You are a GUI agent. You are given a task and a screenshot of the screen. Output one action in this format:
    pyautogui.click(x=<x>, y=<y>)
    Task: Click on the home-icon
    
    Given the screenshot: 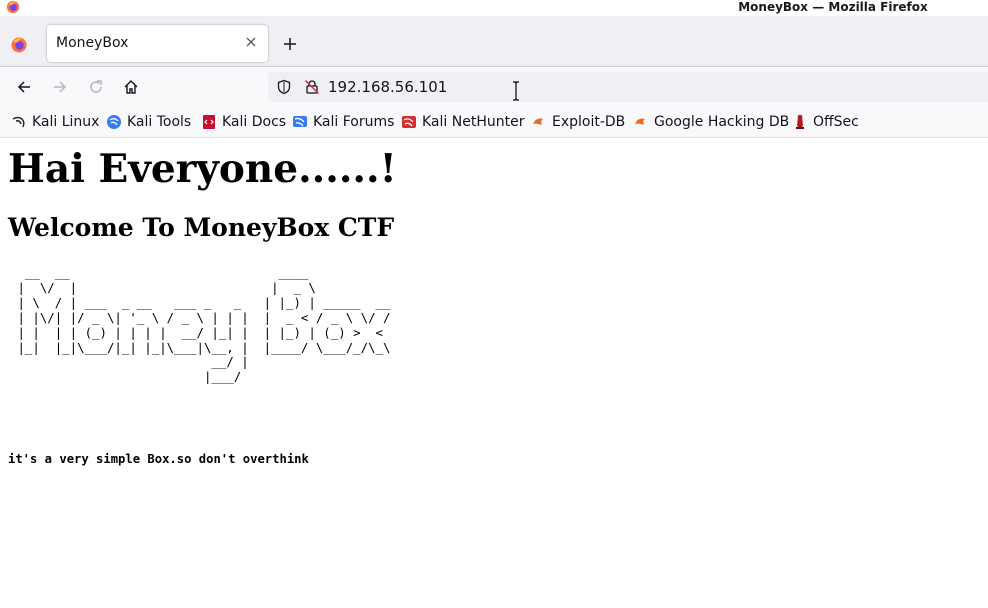 What is the action you would take?
    pyautogui.click(x=131, y=87)
    